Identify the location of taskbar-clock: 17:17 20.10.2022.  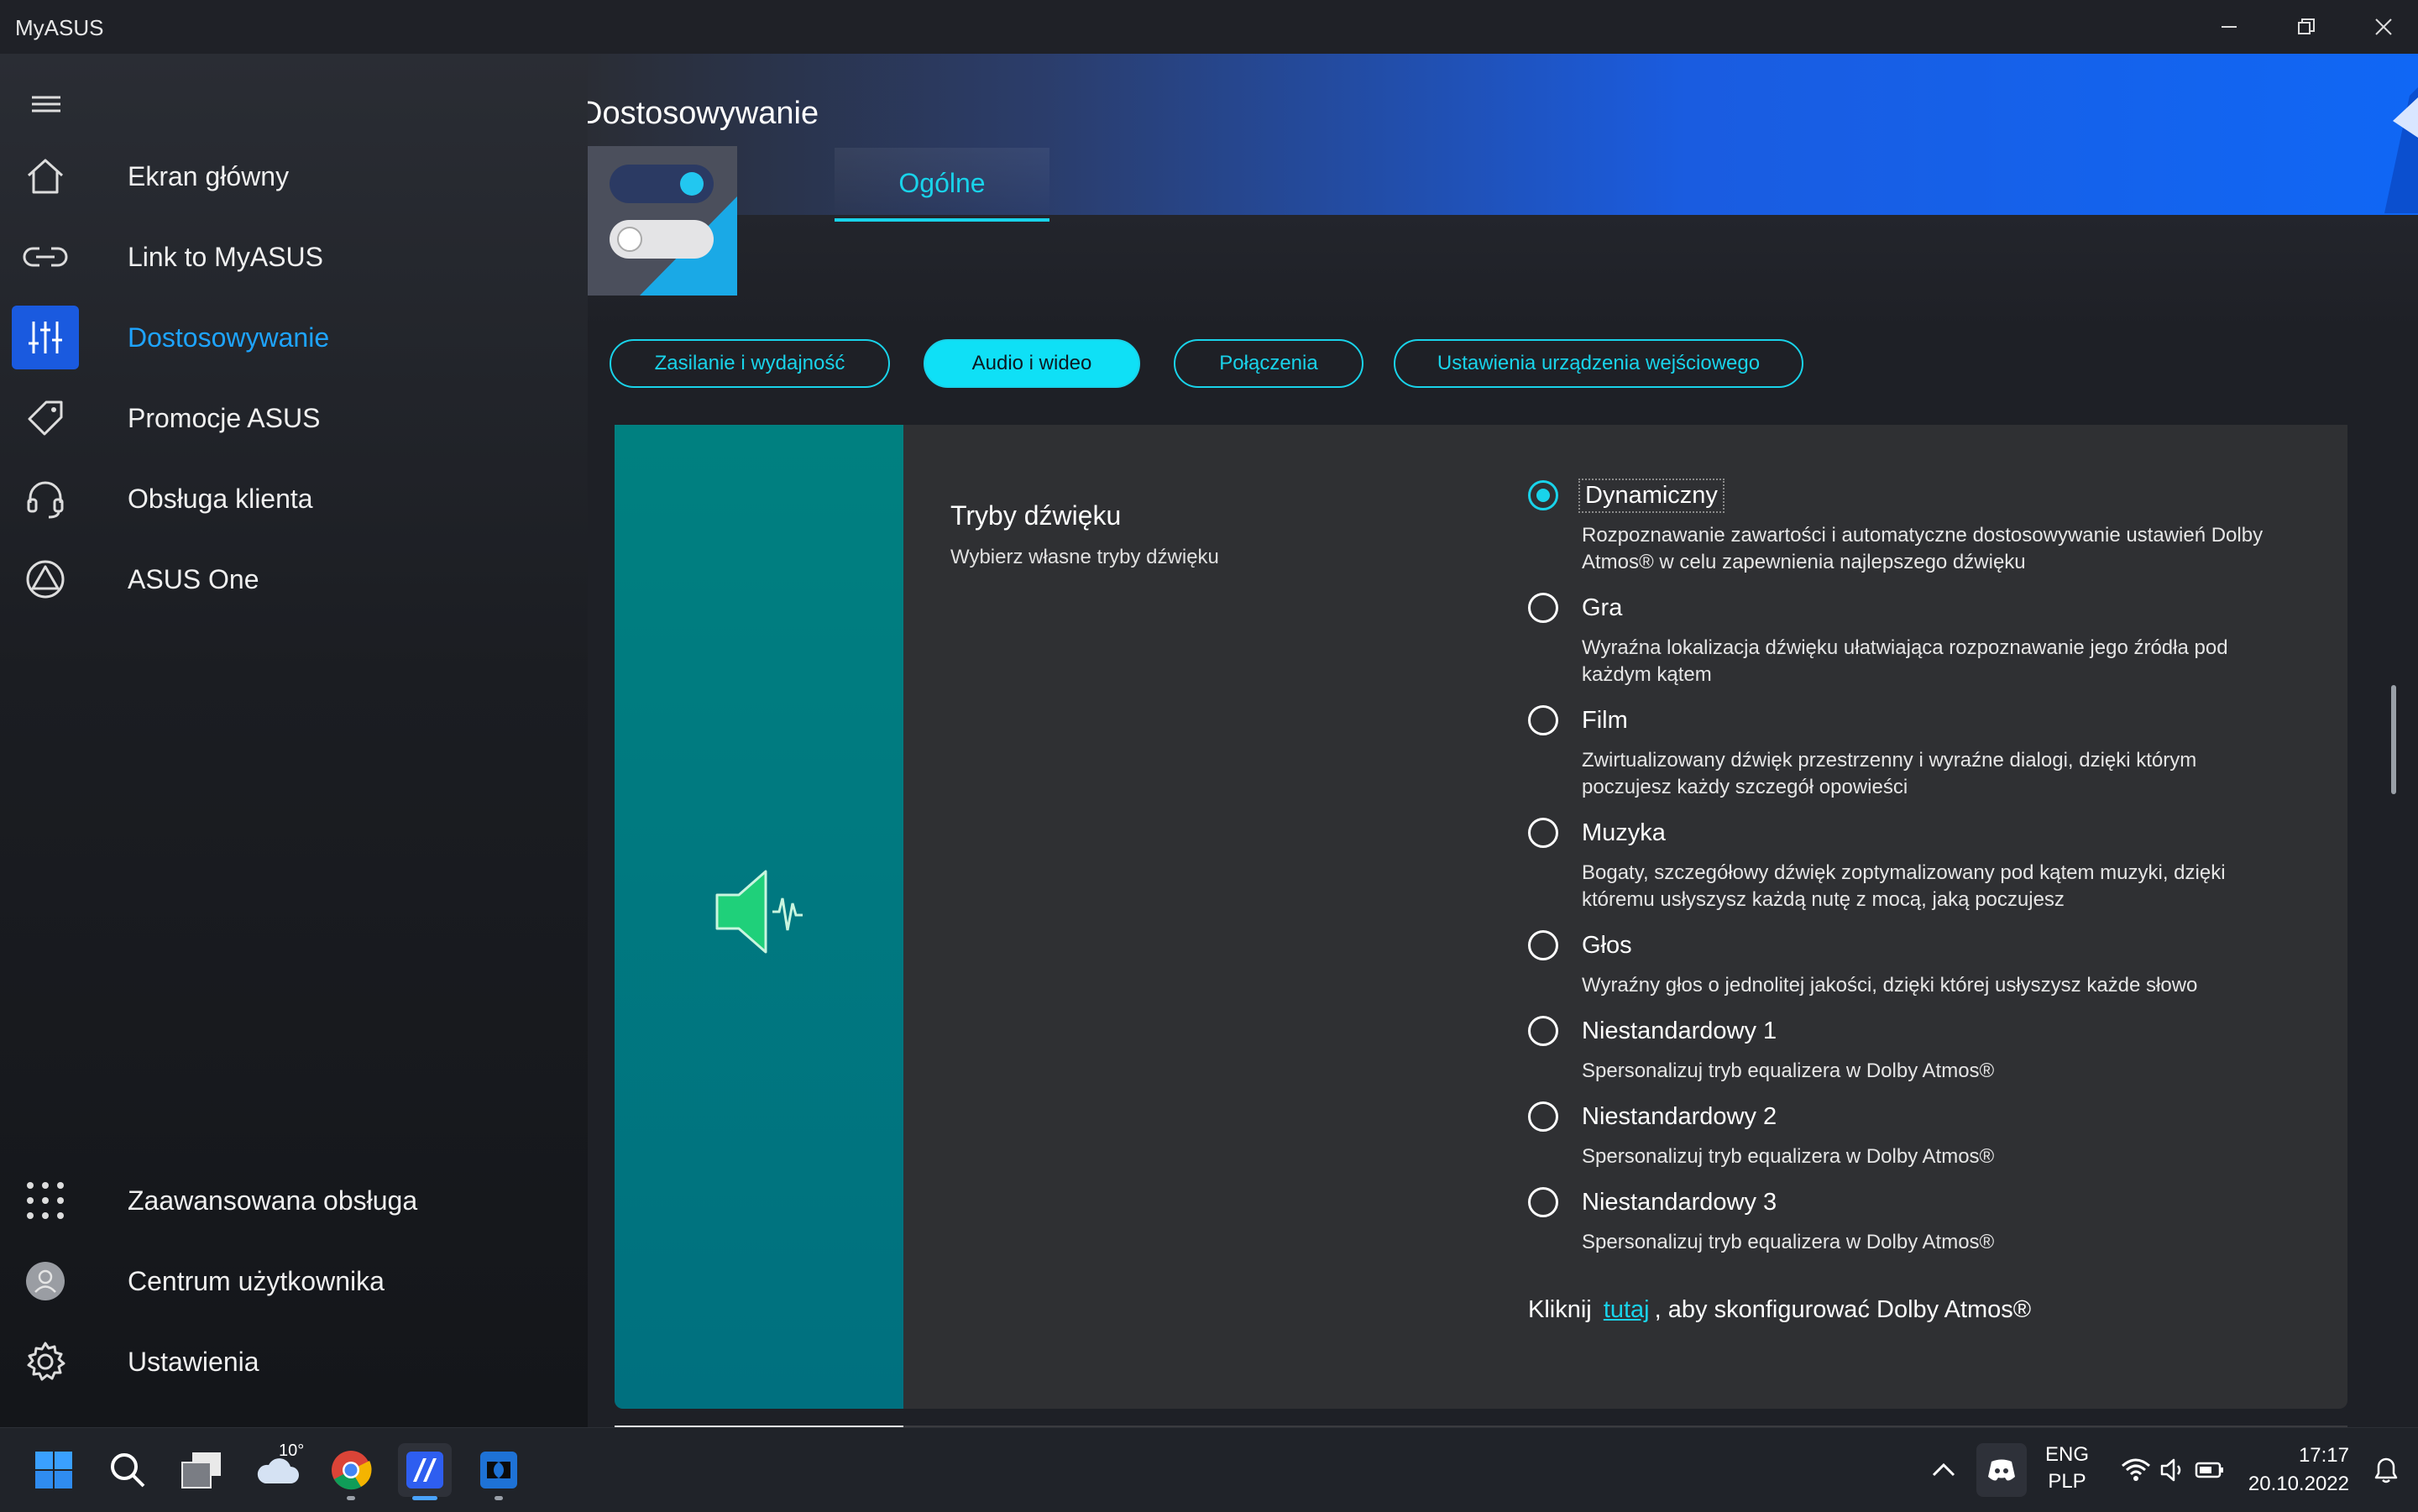
(2298, 1470).